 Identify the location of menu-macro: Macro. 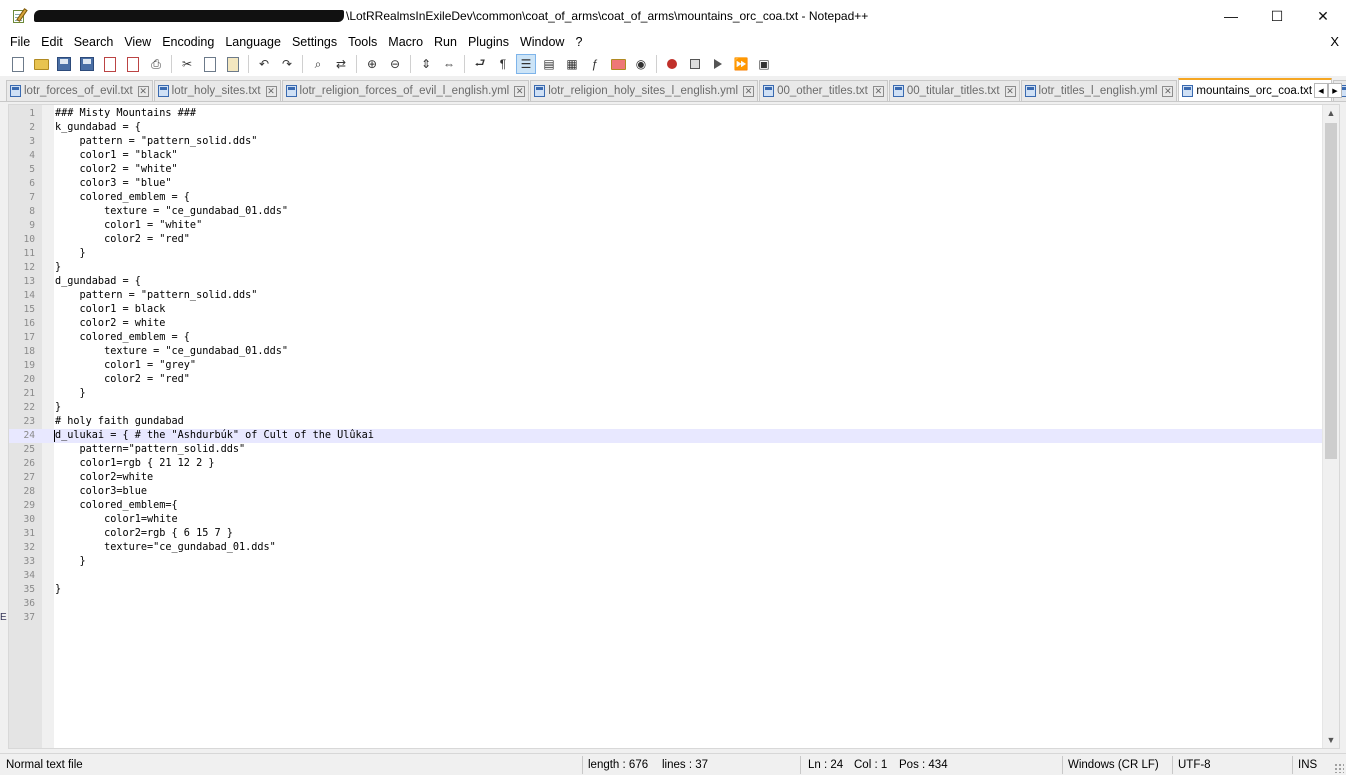
(405, 42).